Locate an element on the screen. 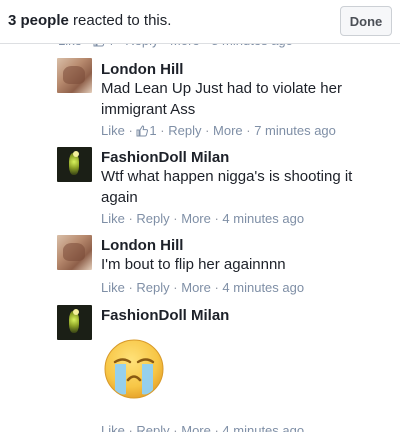  crying-face-emoji-sticker is located at coordinates (134, 368).